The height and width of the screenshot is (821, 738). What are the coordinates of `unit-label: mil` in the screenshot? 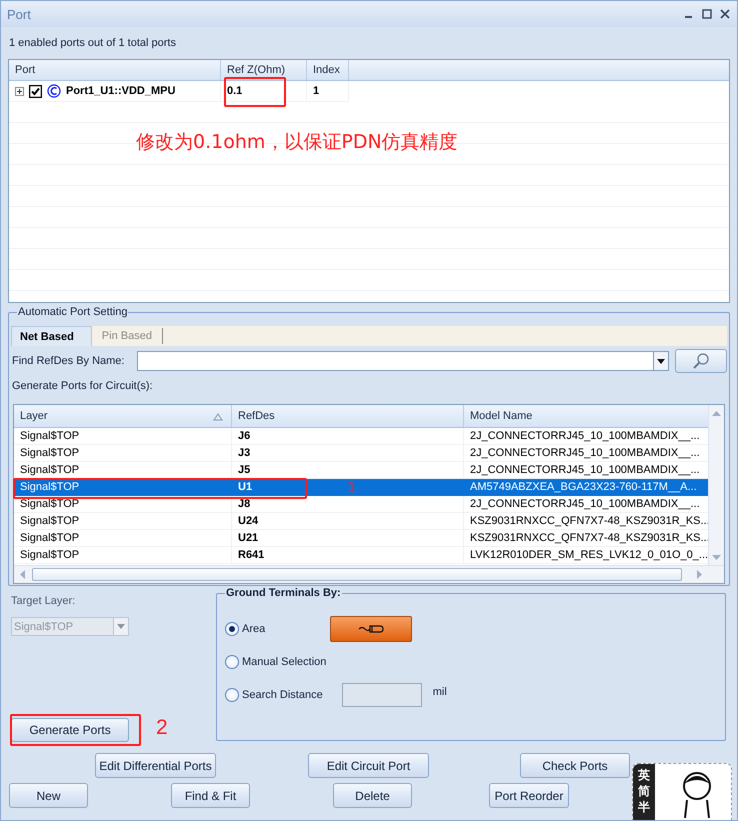 It's located at (439, 692).